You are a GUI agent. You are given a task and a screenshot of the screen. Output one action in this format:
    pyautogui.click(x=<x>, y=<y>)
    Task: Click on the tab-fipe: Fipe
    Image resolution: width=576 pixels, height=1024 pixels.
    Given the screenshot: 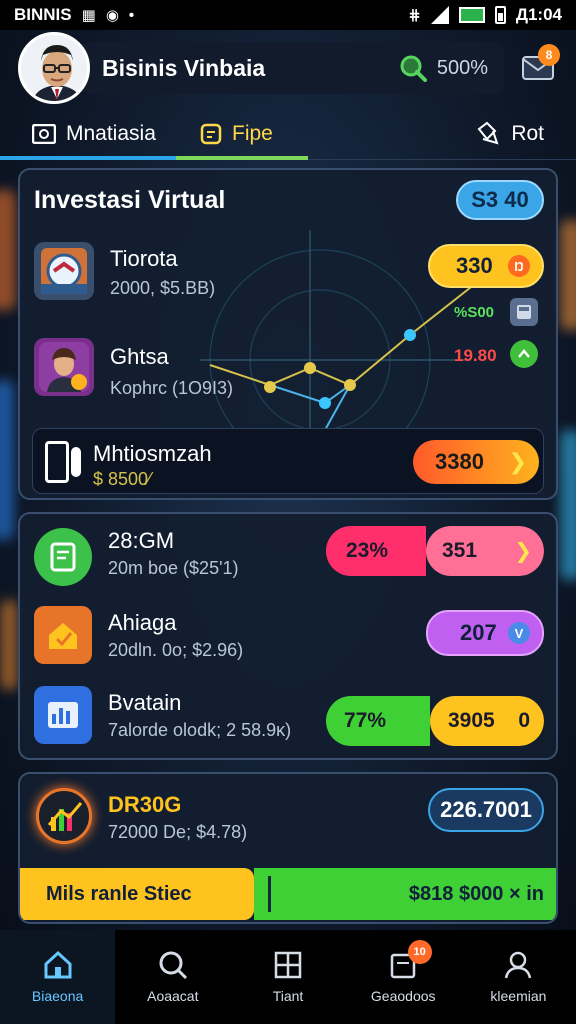 What is the action you would take?
    pyautogui.click(x=265, y=134)
    